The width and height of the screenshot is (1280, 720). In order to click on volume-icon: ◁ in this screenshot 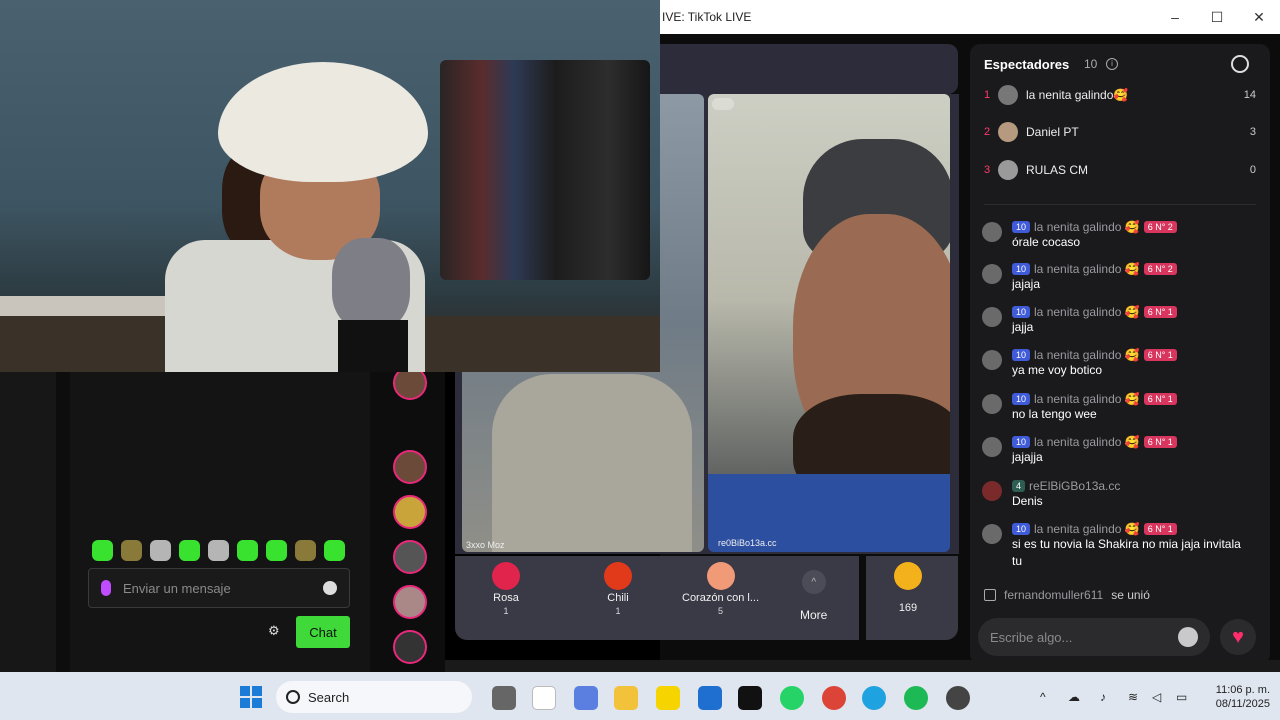, I will do `click(1156, 697)`.